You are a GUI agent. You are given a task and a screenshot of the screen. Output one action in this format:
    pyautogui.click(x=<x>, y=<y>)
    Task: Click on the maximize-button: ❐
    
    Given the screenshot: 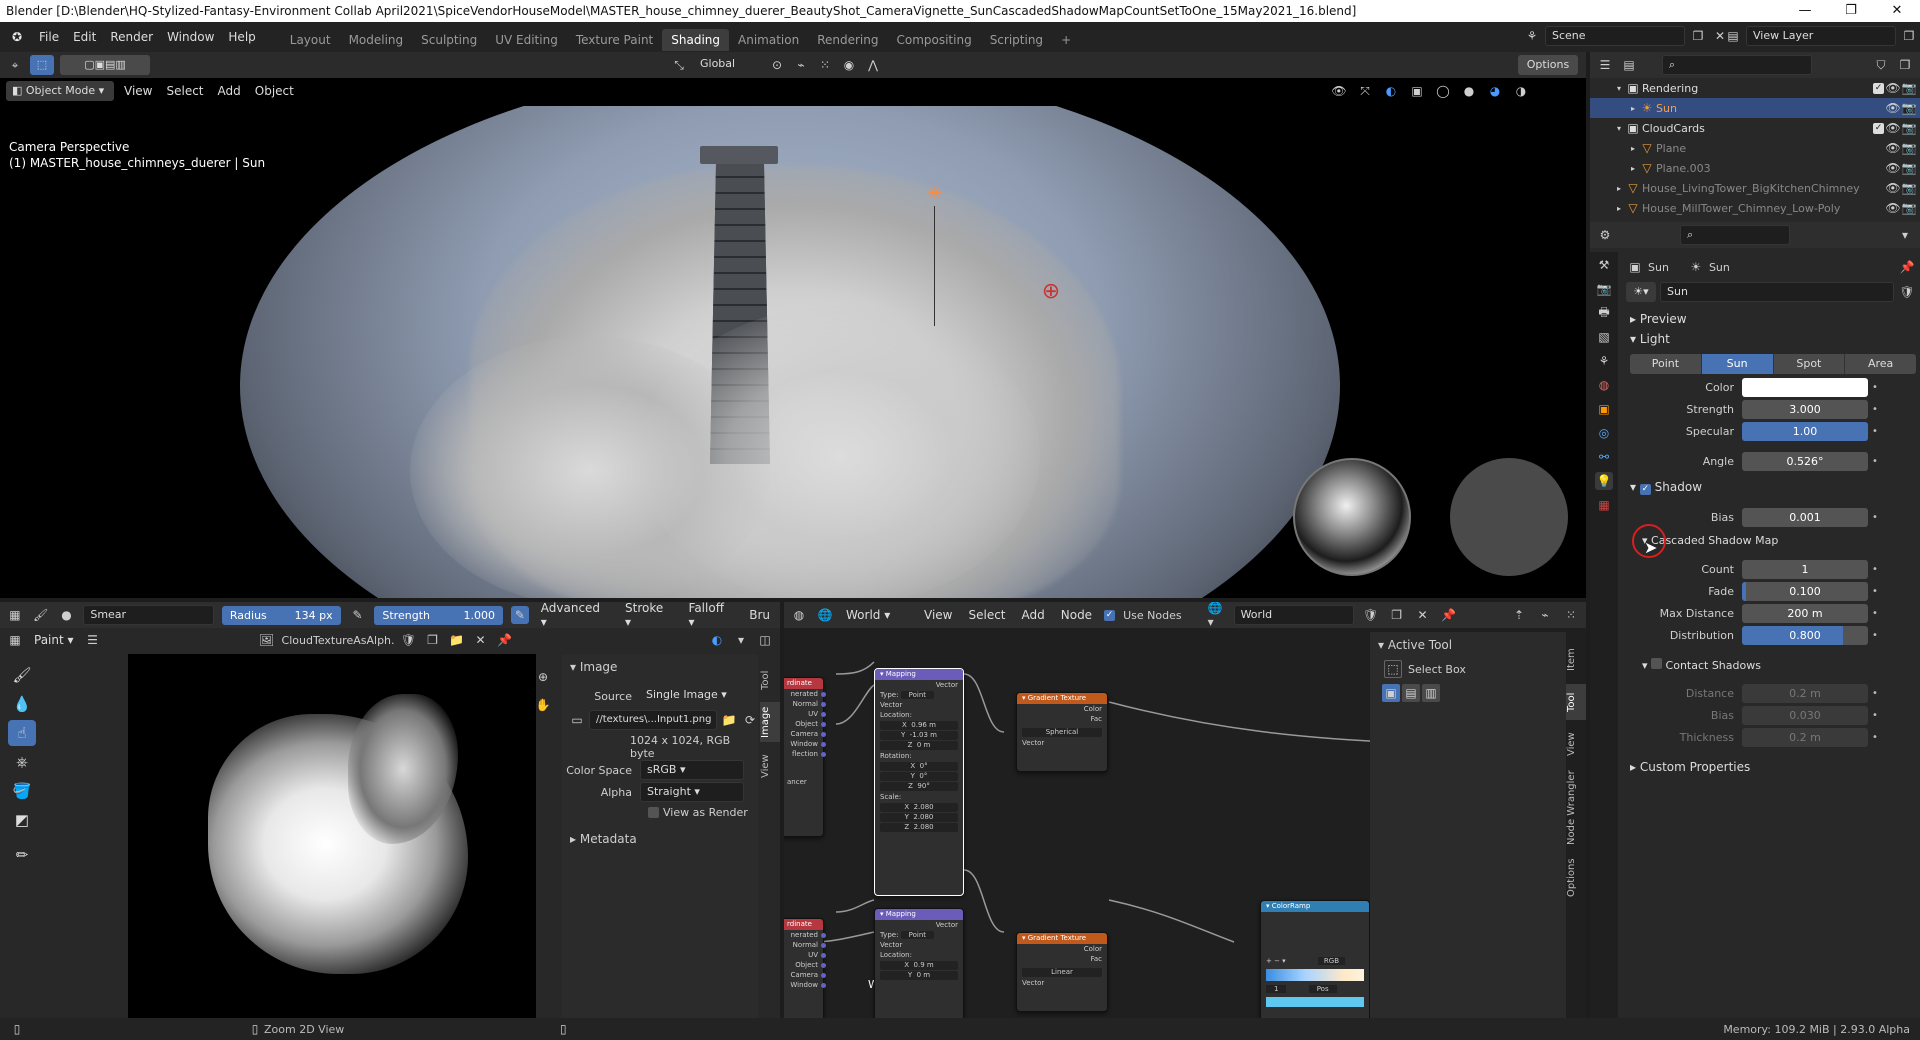 What is the action you would take?
    pyautogui.click(x=1851, y=11)
    